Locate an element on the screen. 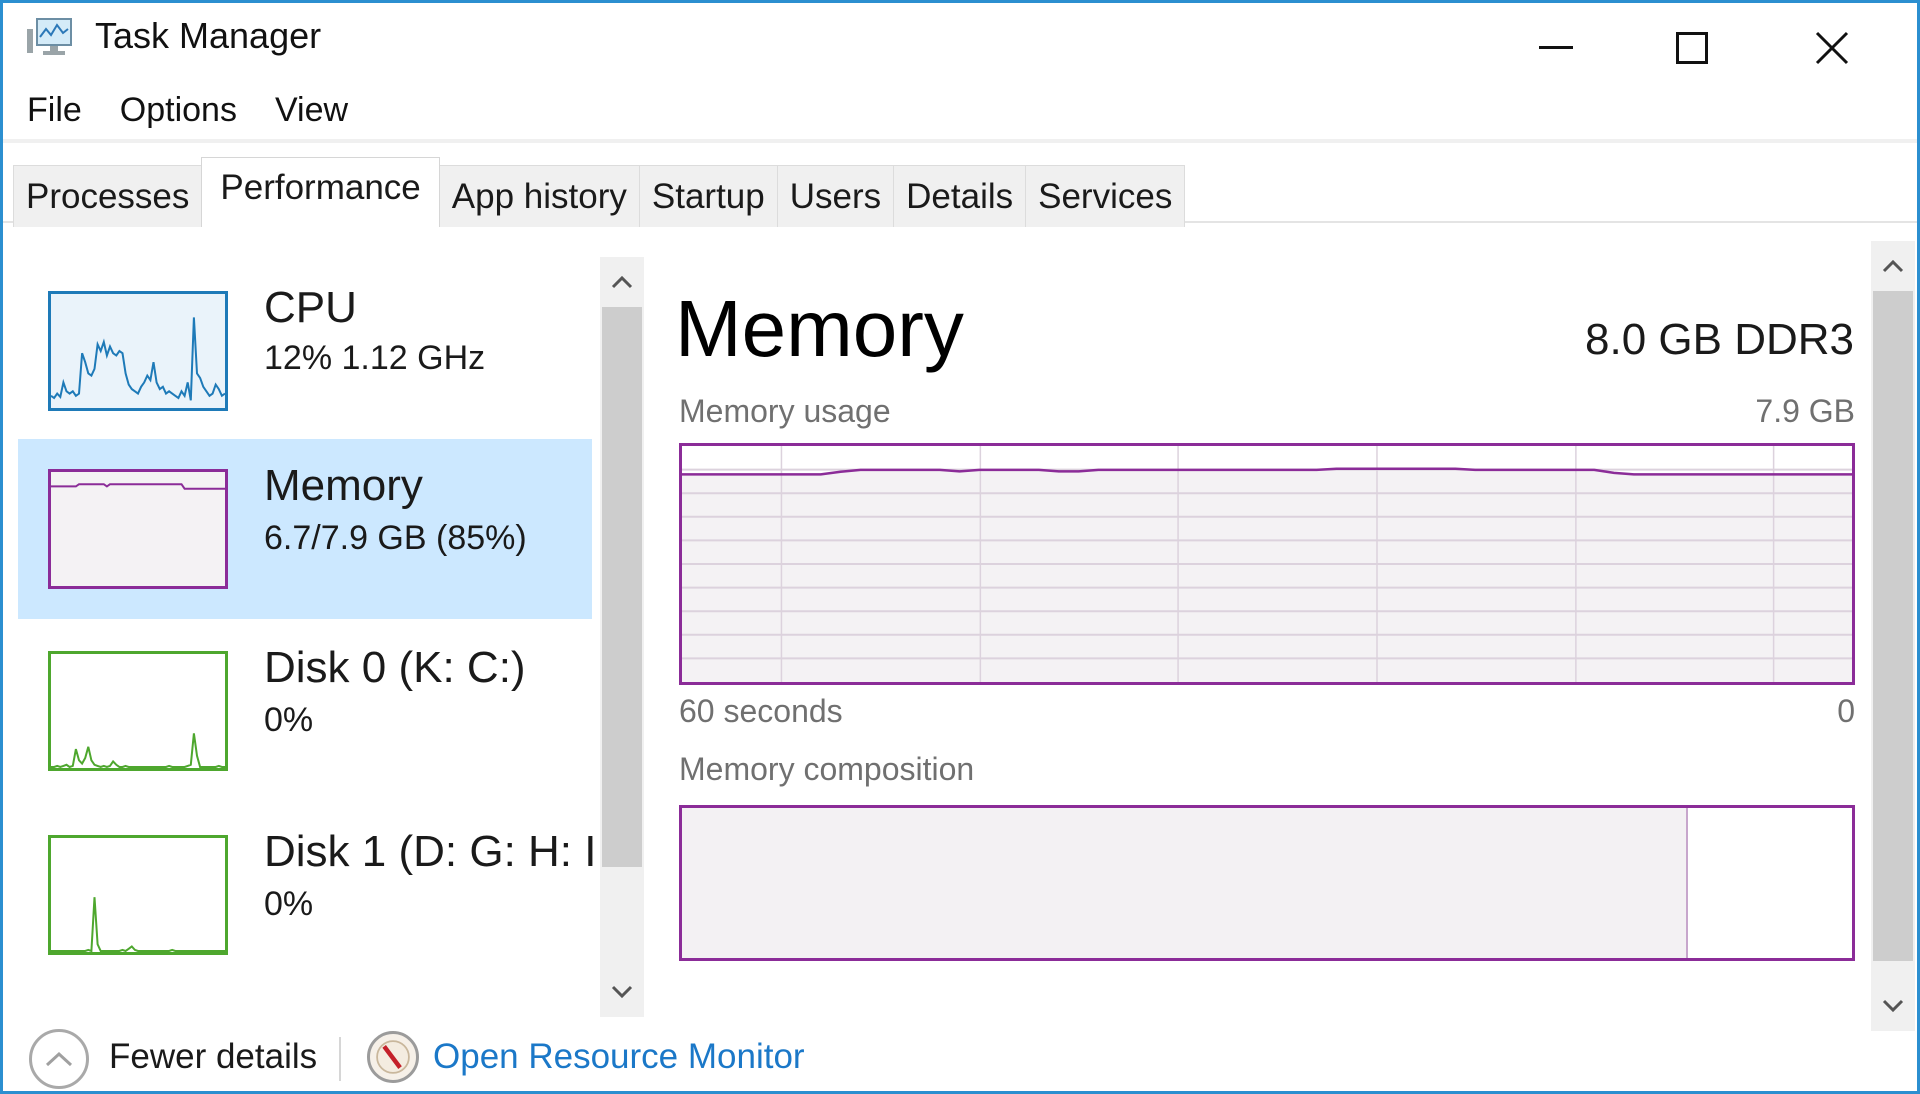 This screenshot has height=1094, width=1920. fewer-details-link: Fewer details is located at coordinates (213, 1057).